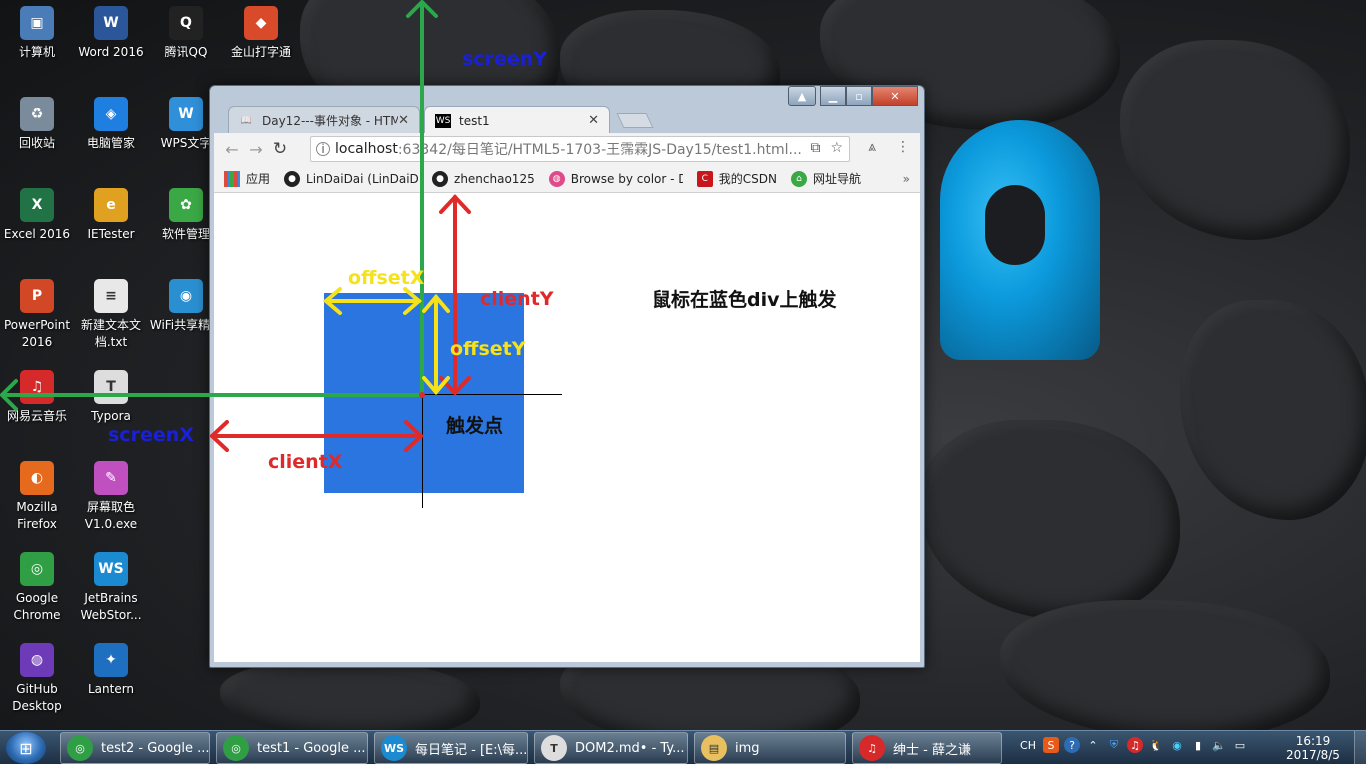  I want to click on app-icon: ≡, so click(111, 296).